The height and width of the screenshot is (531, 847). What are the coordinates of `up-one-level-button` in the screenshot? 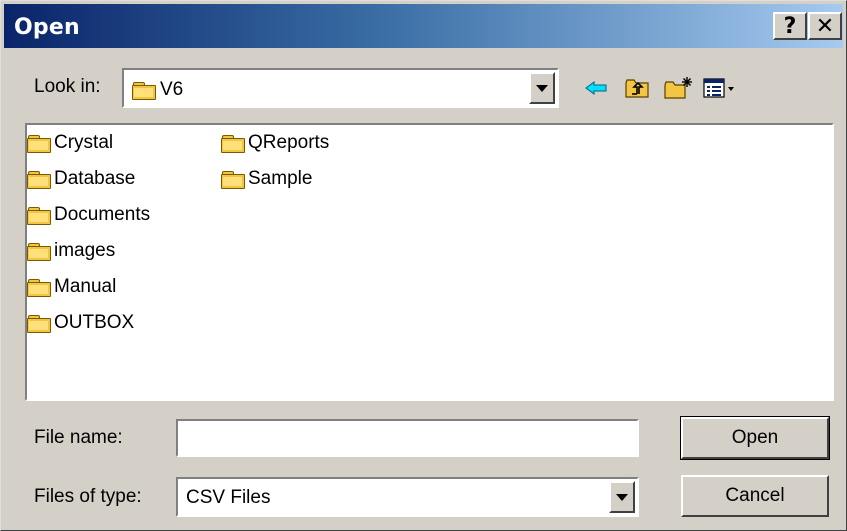 It's located at (637, 88).